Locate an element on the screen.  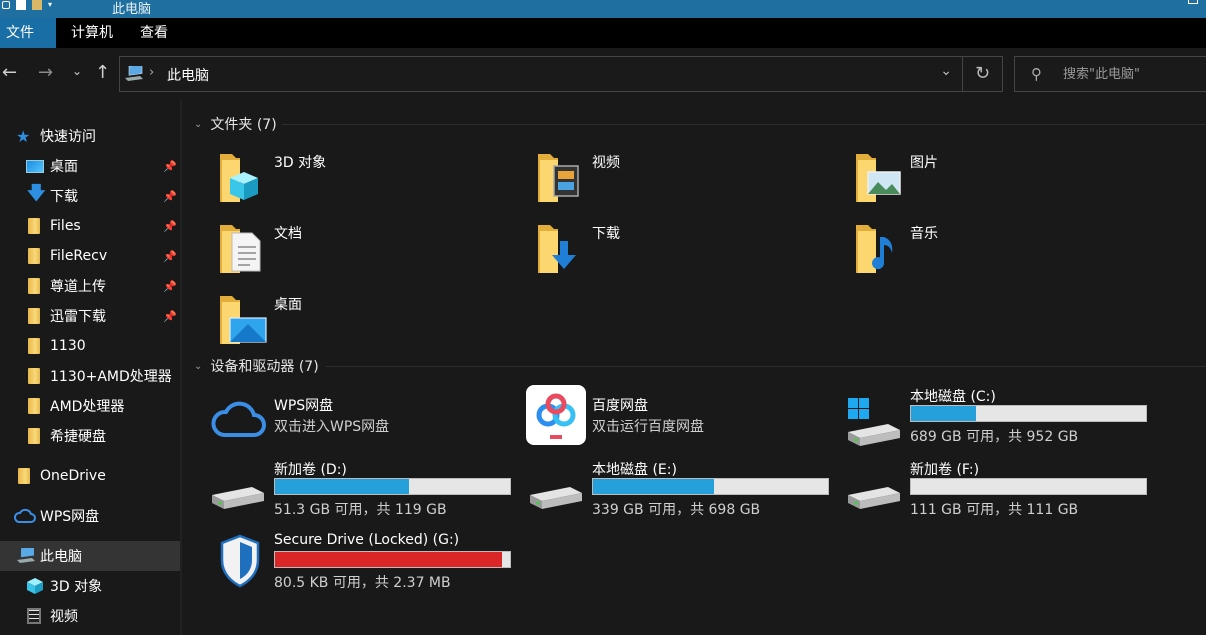
tab-computer: 计算机 is located at coordinates (92, 33).